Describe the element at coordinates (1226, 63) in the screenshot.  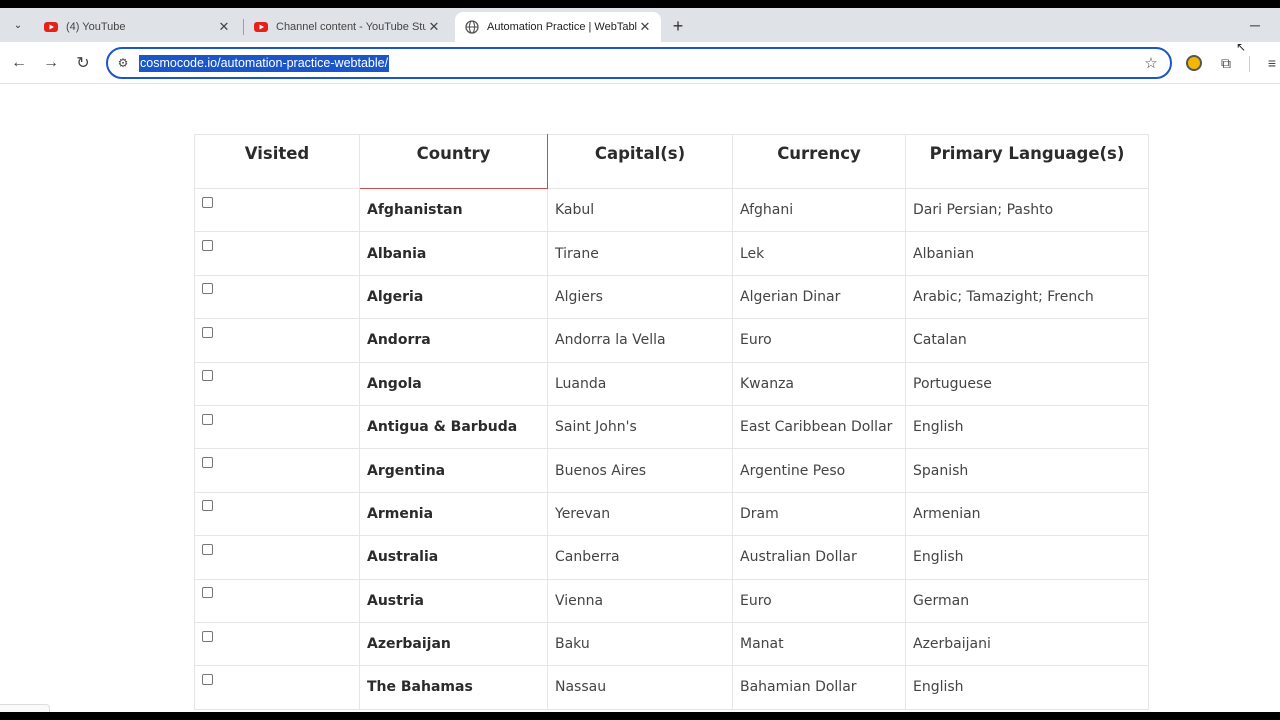
I see `extensions-puzzle-icon: ⧉` at that location.